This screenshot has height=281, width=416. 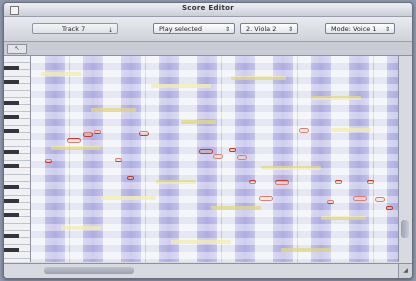 I want to click on mode-popup: Mode: Voice 1 ⇕, so click(x=360, y=28).